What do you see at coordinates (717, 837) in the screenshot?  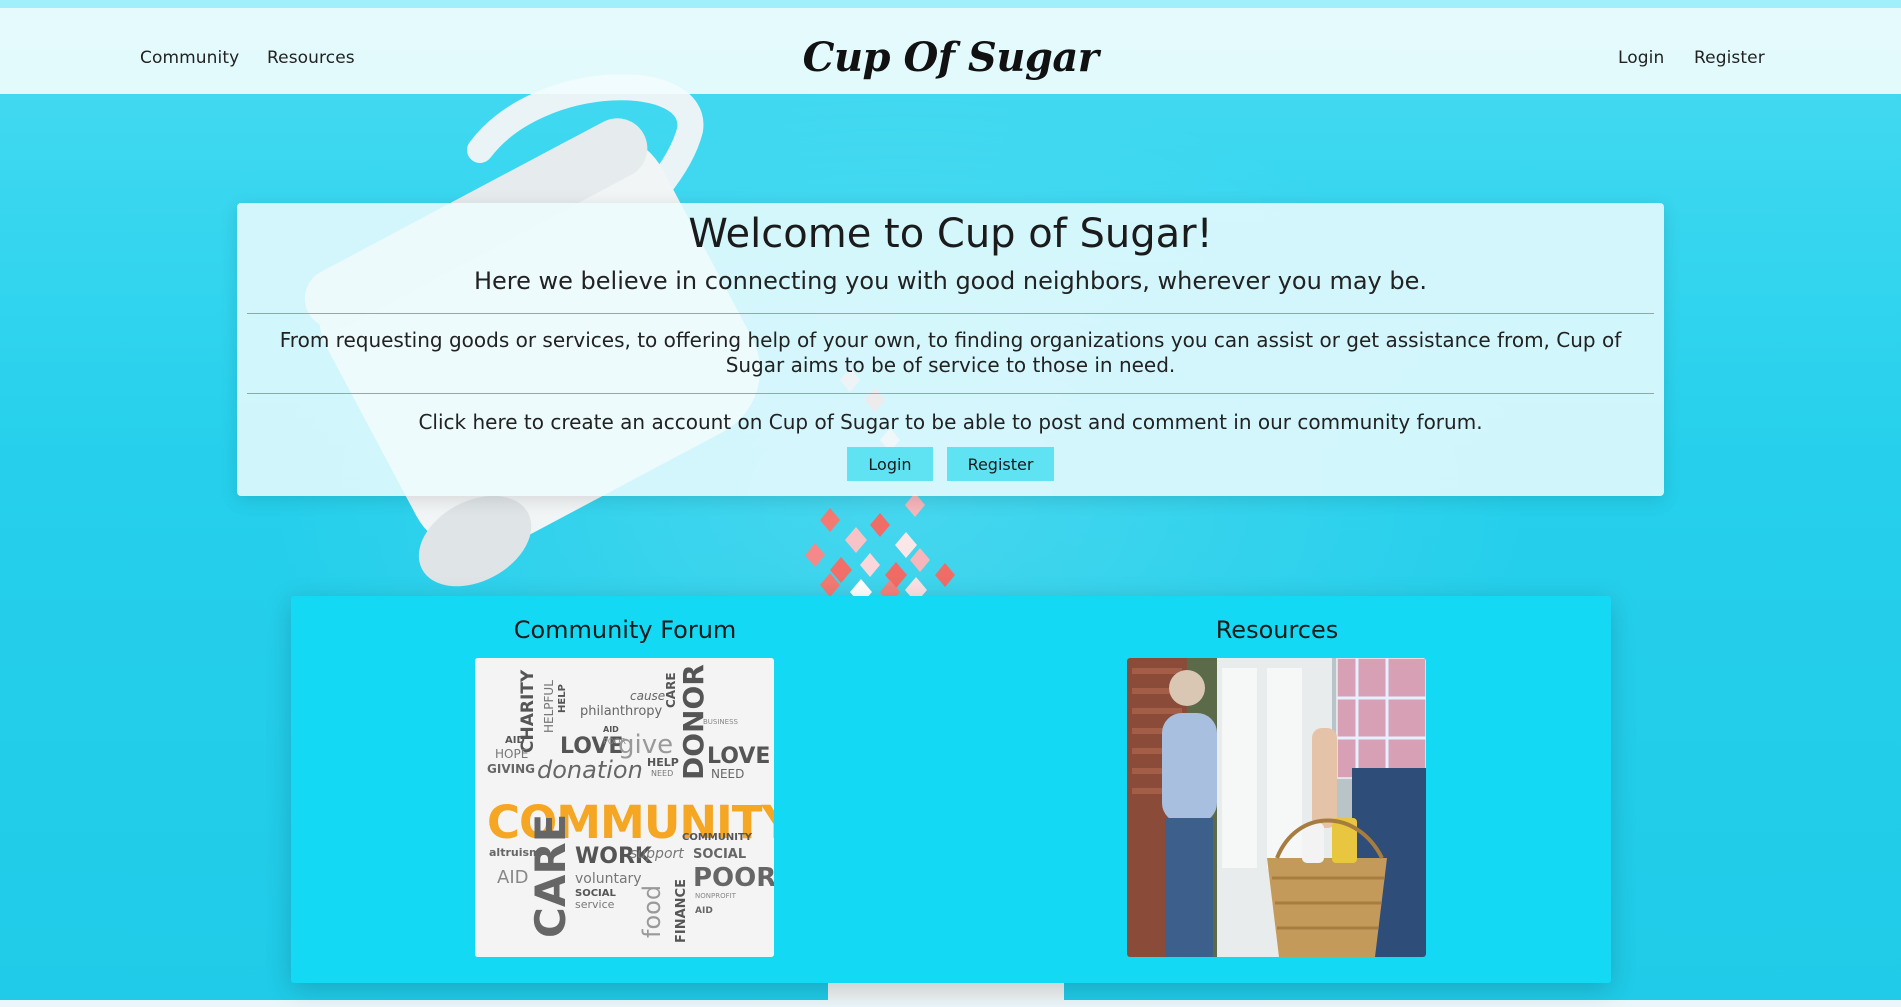 I see `word: COMMUNITY` at bounding box center [717, 837].